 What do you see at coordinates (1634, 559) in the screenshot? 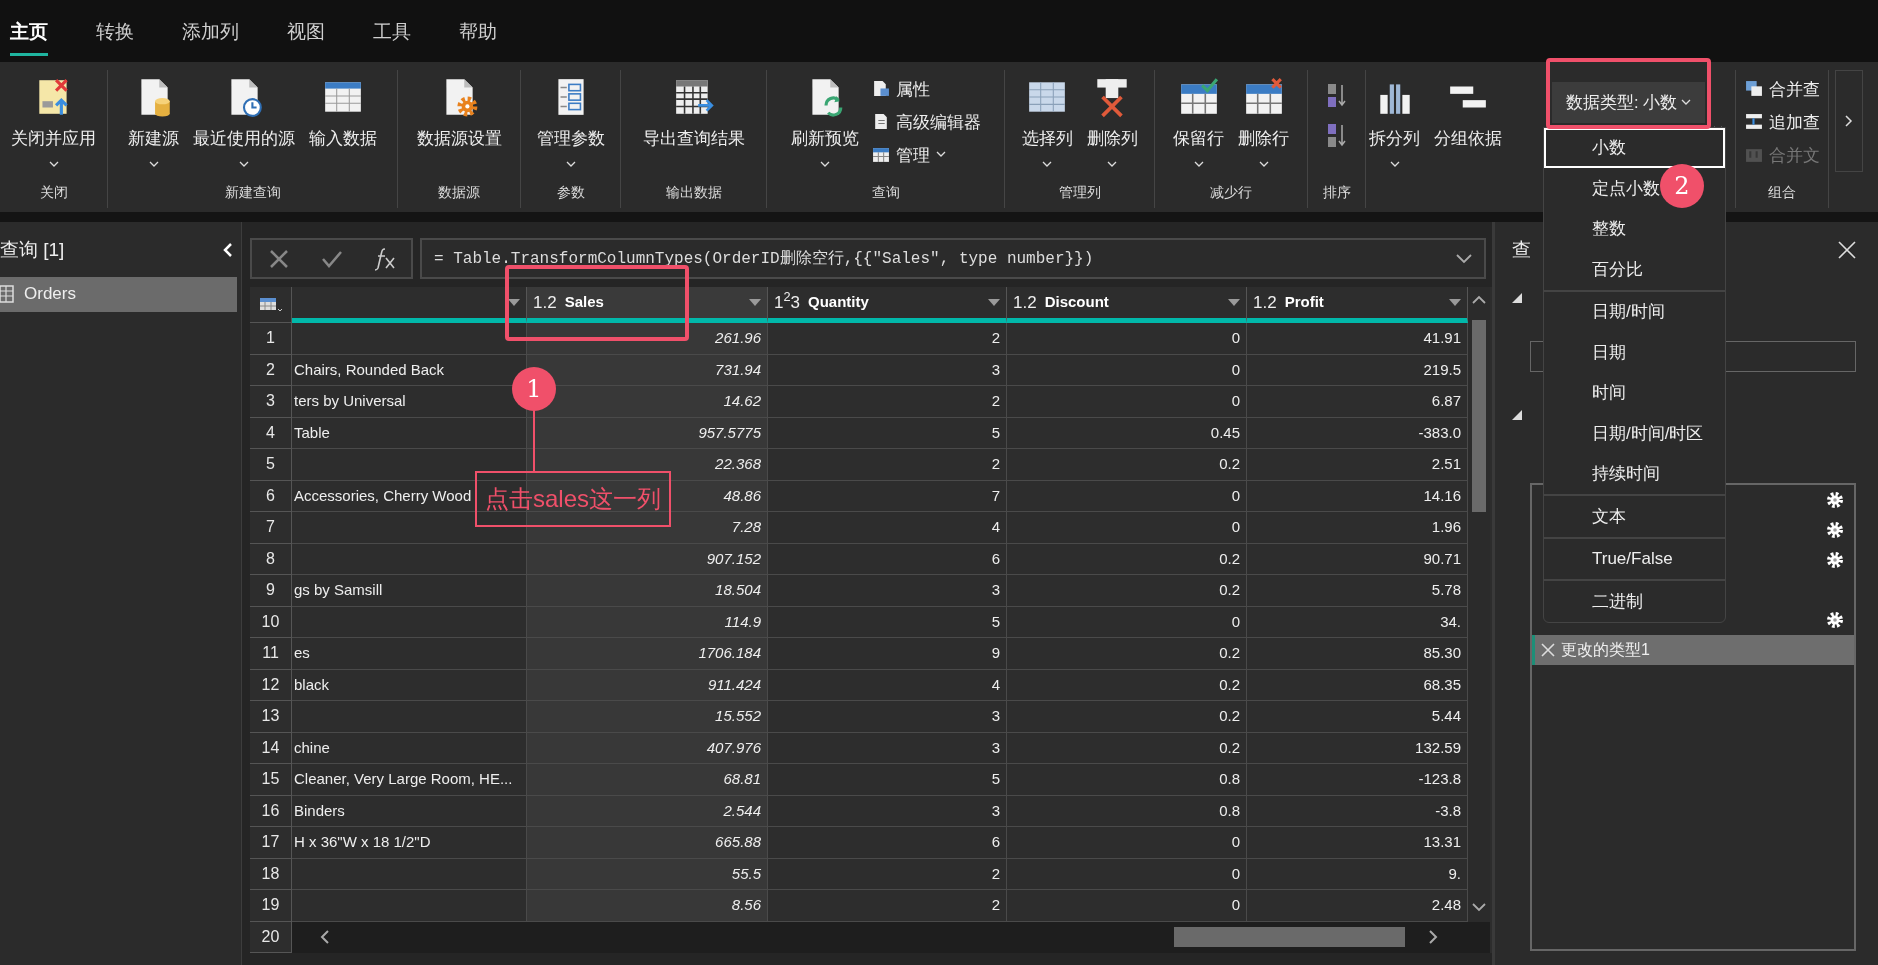
I see `menu-item: True/False` at bounding box center [1634, 559].